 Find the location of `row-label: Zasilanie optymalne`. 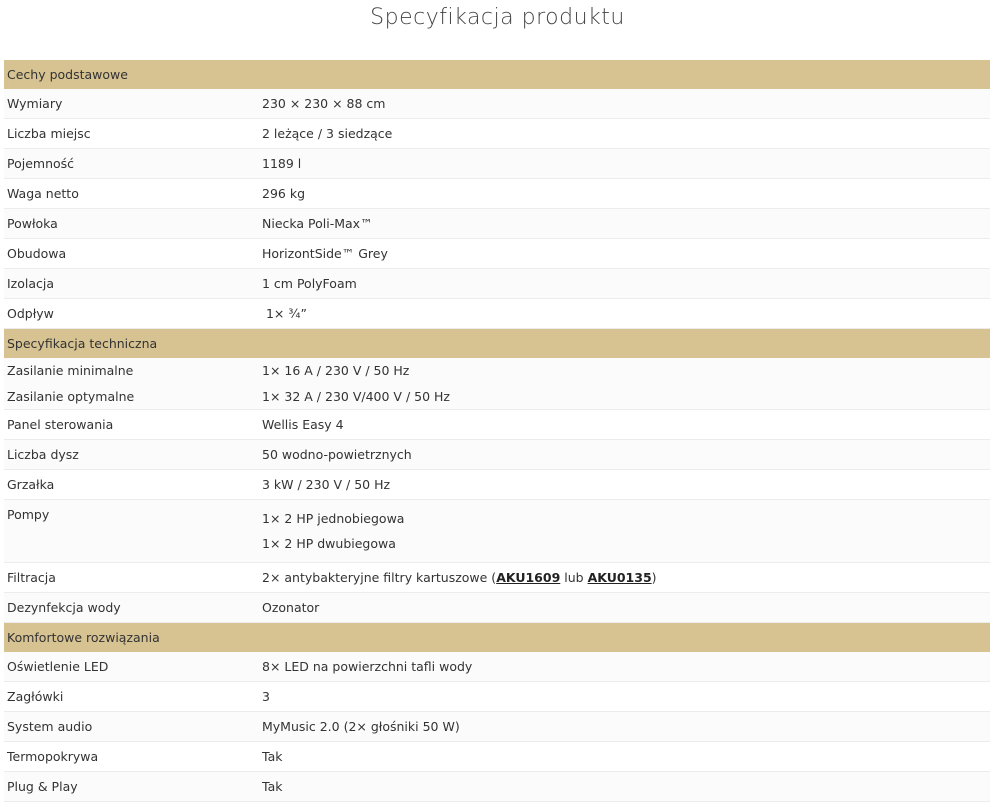

row-label: Zasilanie optymalne is located at coordinates (131, 396).